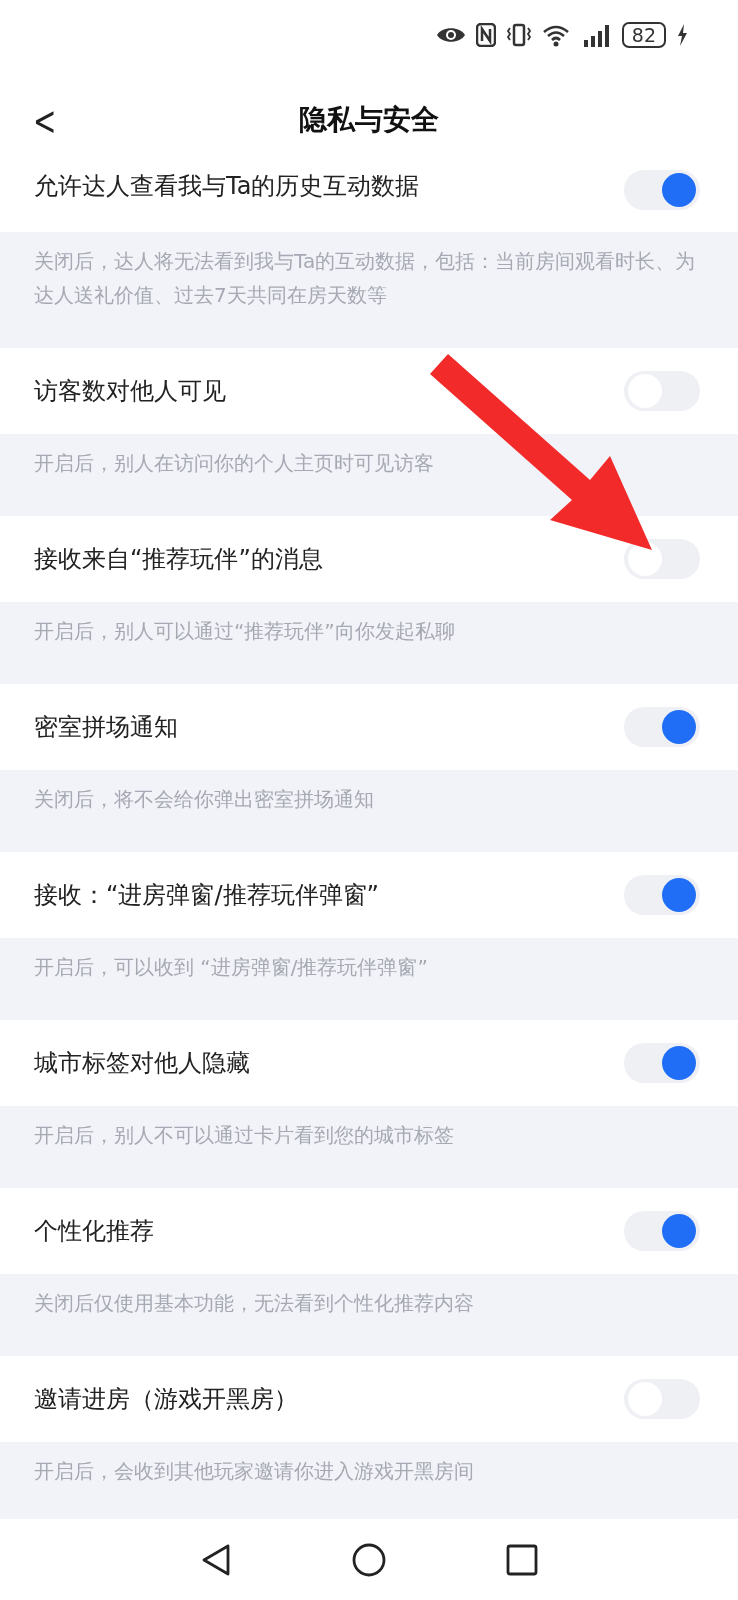 Image resolution: width=738 pixels, height=1600 pixels. Describe the element at coordinates (643, 35) in the screenshot. I see `battery-level: 82` at that location.